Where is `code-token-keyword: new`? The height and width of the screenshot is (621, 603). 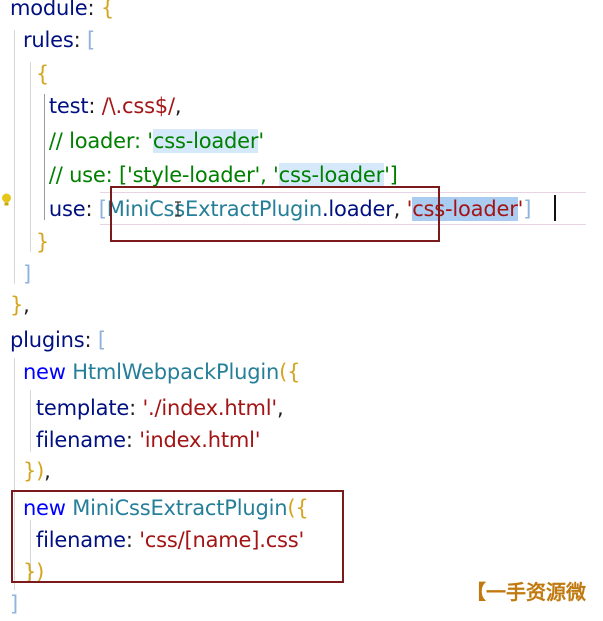 code-token-keyword: new is located at coordinates (41, 372).